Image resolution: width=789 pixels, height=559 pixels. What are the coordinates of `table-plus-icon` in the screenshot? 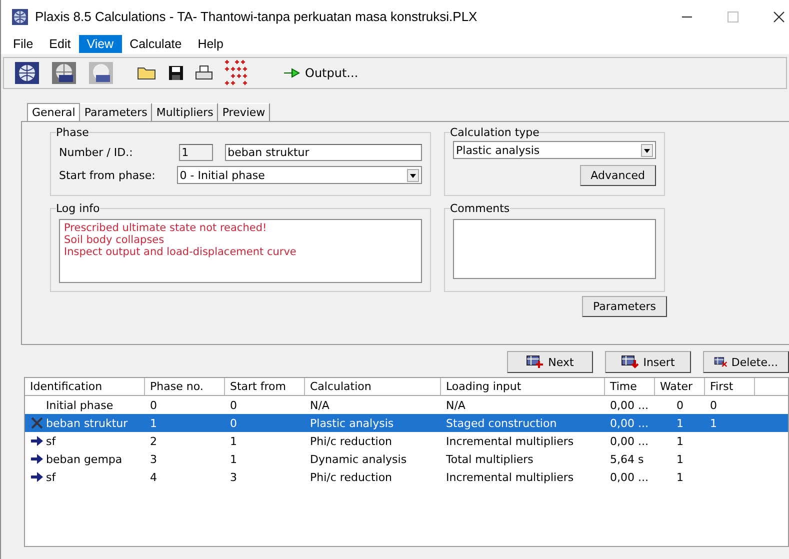 It's located at (535, 362).